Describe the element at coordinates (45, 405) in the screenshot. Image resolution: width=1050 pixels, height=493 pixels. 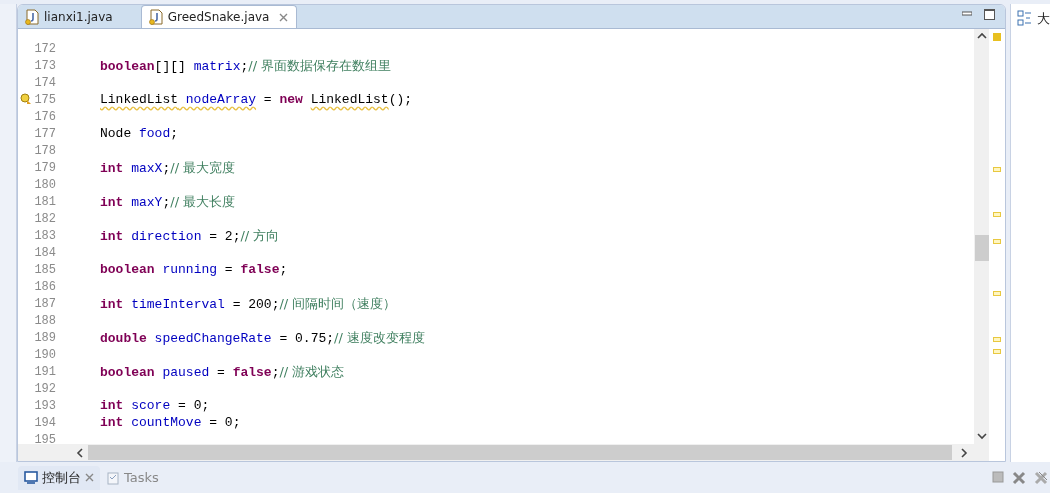
I see `line-number: 193` at that location.